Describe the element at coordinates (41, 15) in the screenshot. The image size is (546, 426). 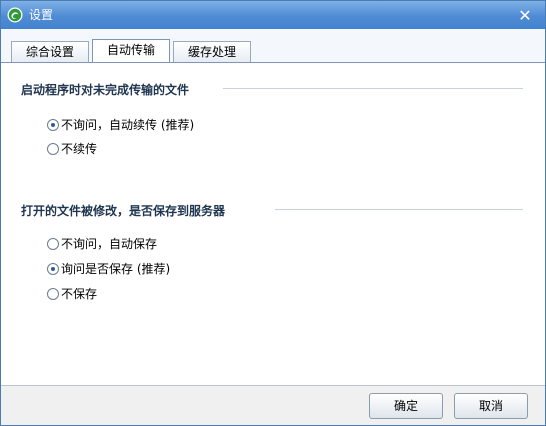
I see `window-title: 设置` at that location.